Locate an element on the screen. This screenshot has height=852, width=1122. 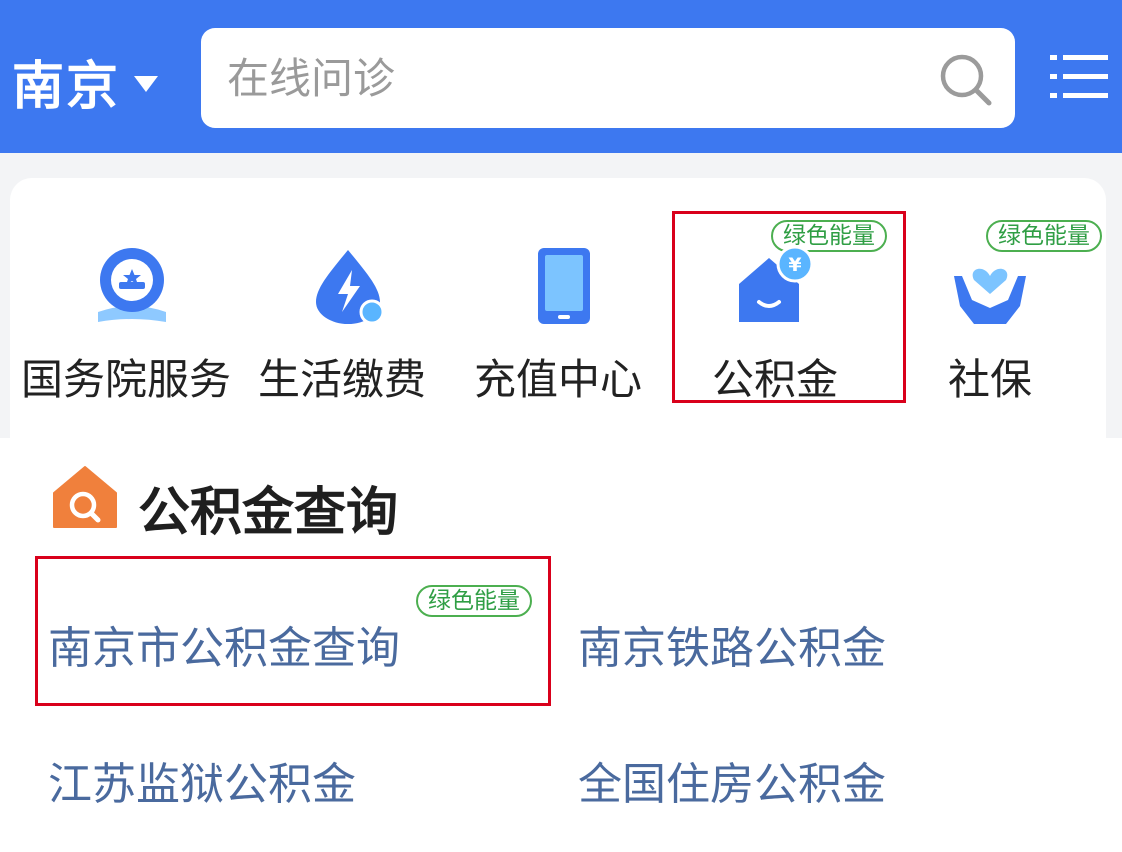
link-national-housing-fund: 全国住房公积金 is located at coordinates (732, 780).